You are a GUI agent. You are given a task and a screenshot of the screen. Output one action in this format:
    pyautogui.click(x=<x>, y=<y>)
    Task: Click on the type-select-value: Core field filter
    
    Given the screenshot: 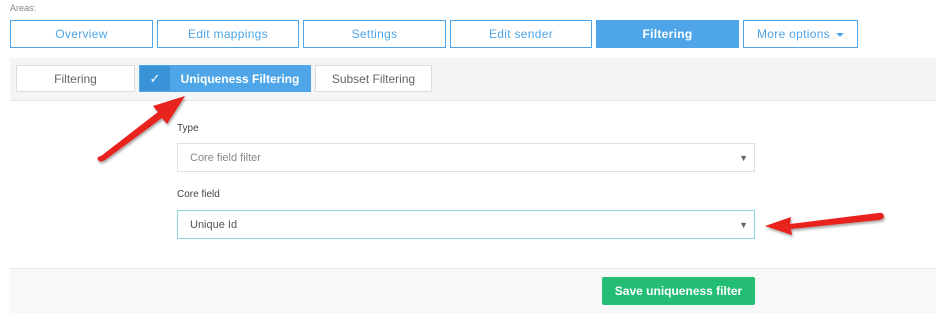 What is the action you would take?
    pyautogui.click(x=225, y=157)
    